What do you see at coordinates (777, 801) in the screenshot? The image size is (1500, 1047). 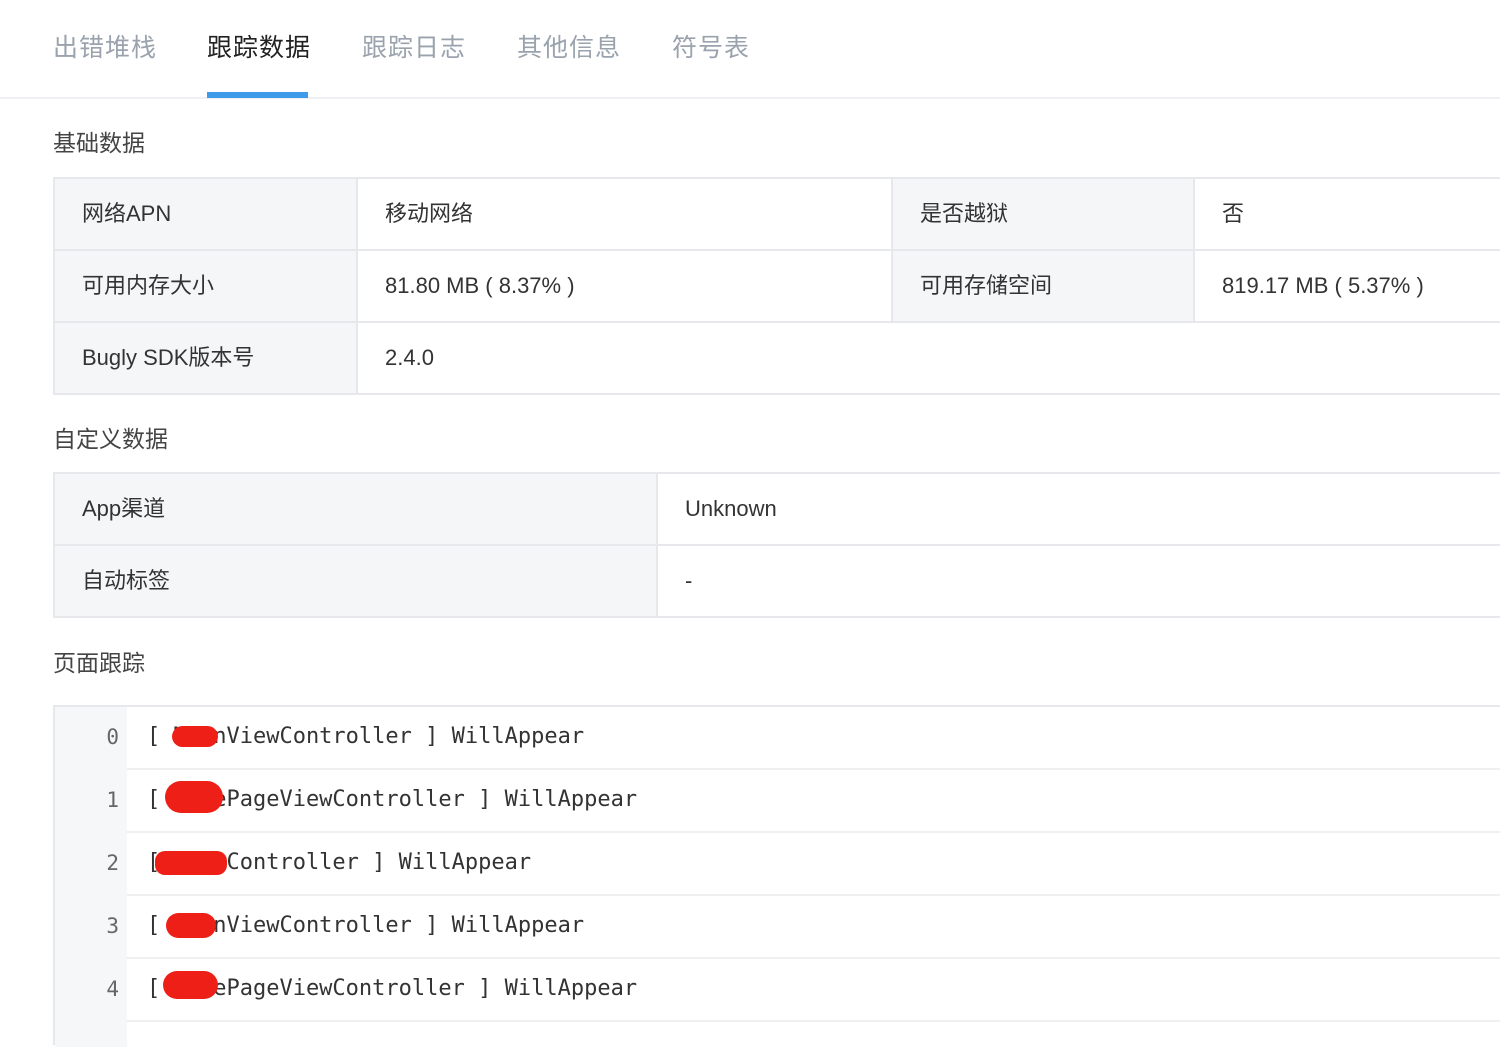 I see `list-item: 1 [ HomePageViewController ] WillAppear` at bounding box center [777, 801].